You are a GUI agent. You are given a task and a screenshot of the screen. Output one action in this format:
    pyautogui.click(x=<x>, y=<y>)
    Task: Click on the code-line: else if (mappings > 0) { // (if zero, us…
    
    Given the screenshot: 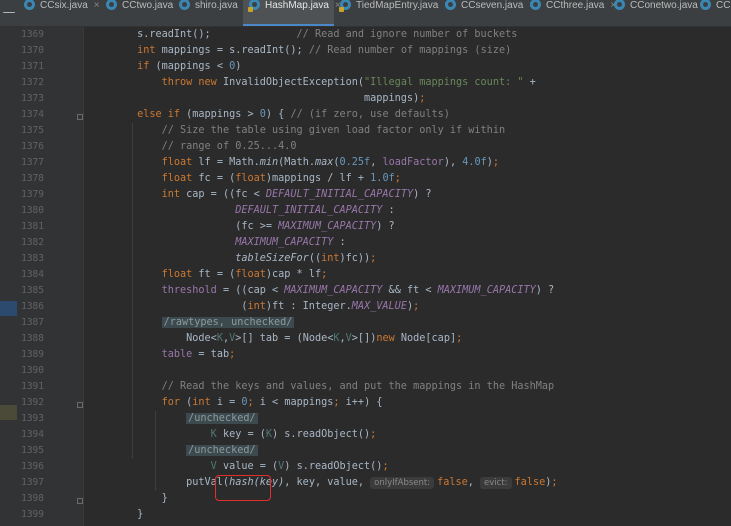 What is the action you would take?
    pyautogui.click(x=293, y=114)
    